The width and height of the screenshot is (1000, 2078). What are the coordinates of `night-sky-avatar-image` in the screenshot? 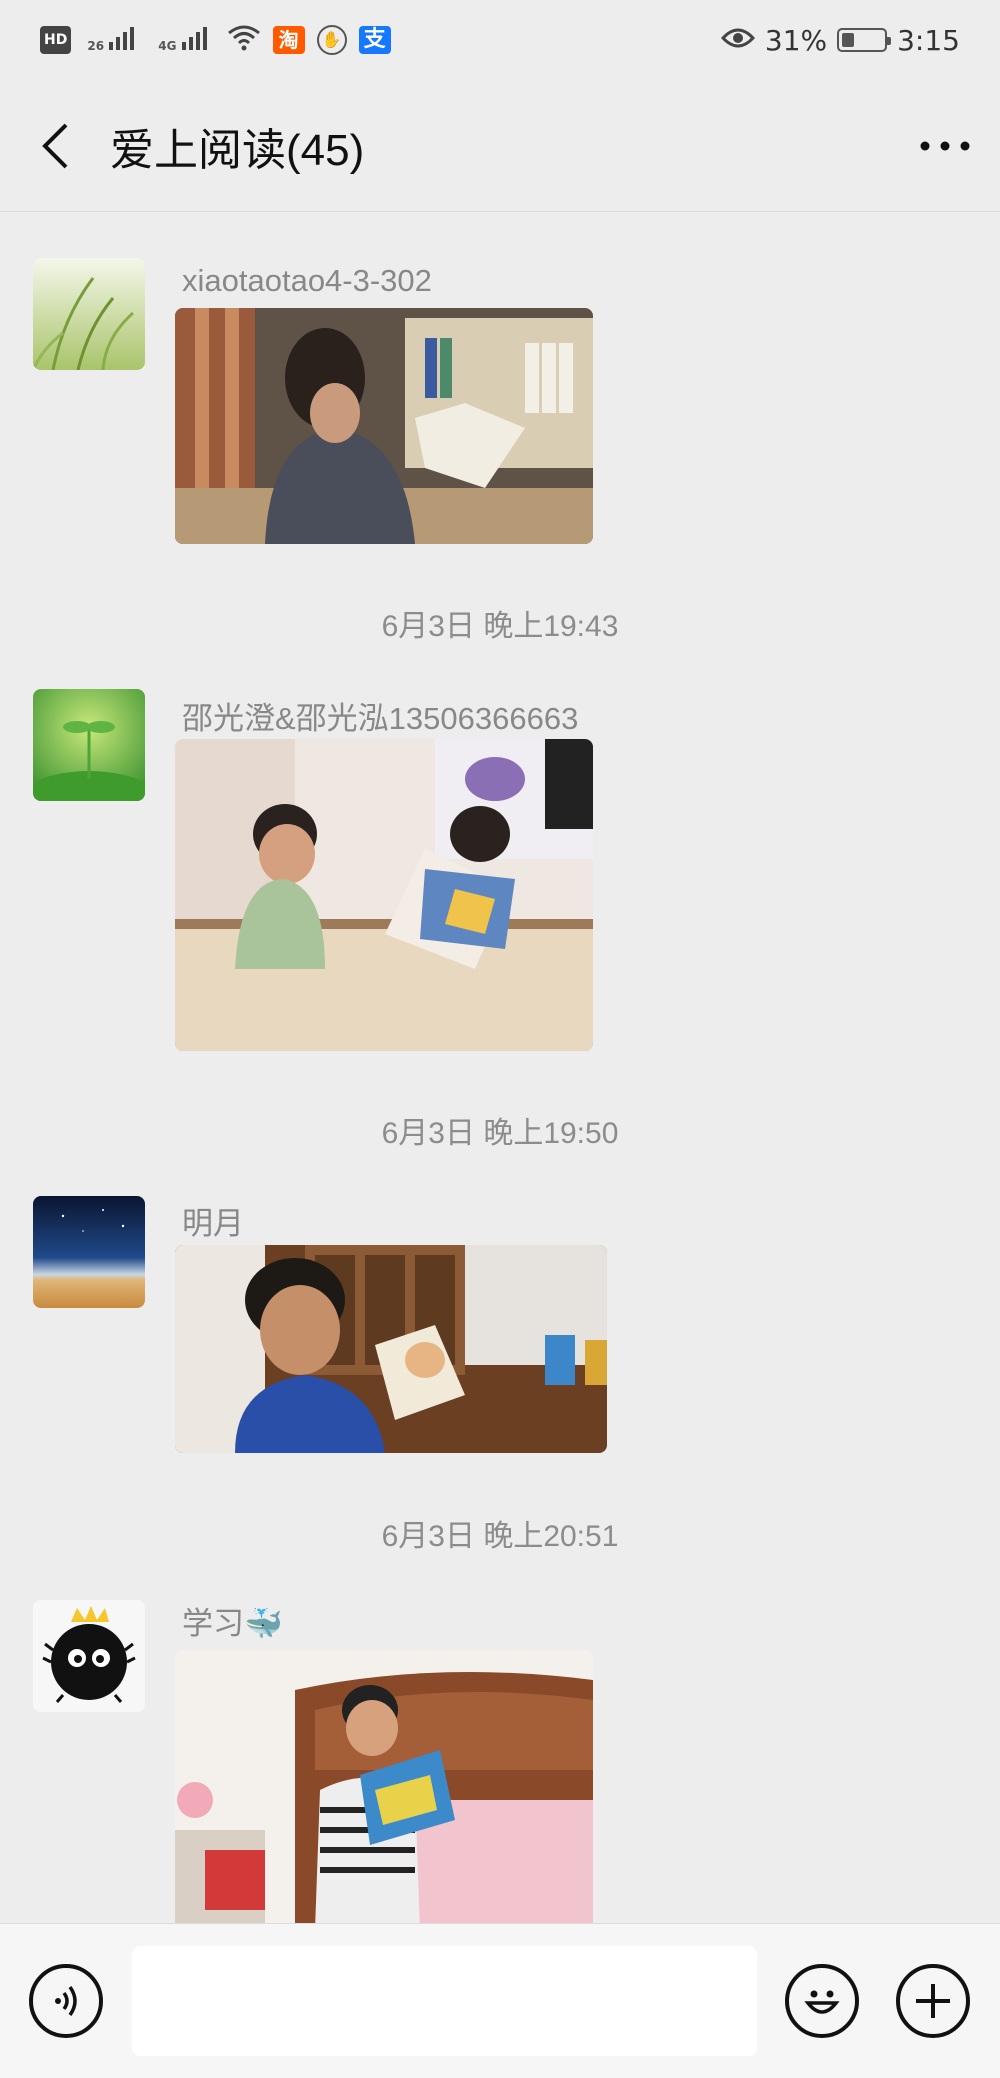 It's located at (89, 1252).